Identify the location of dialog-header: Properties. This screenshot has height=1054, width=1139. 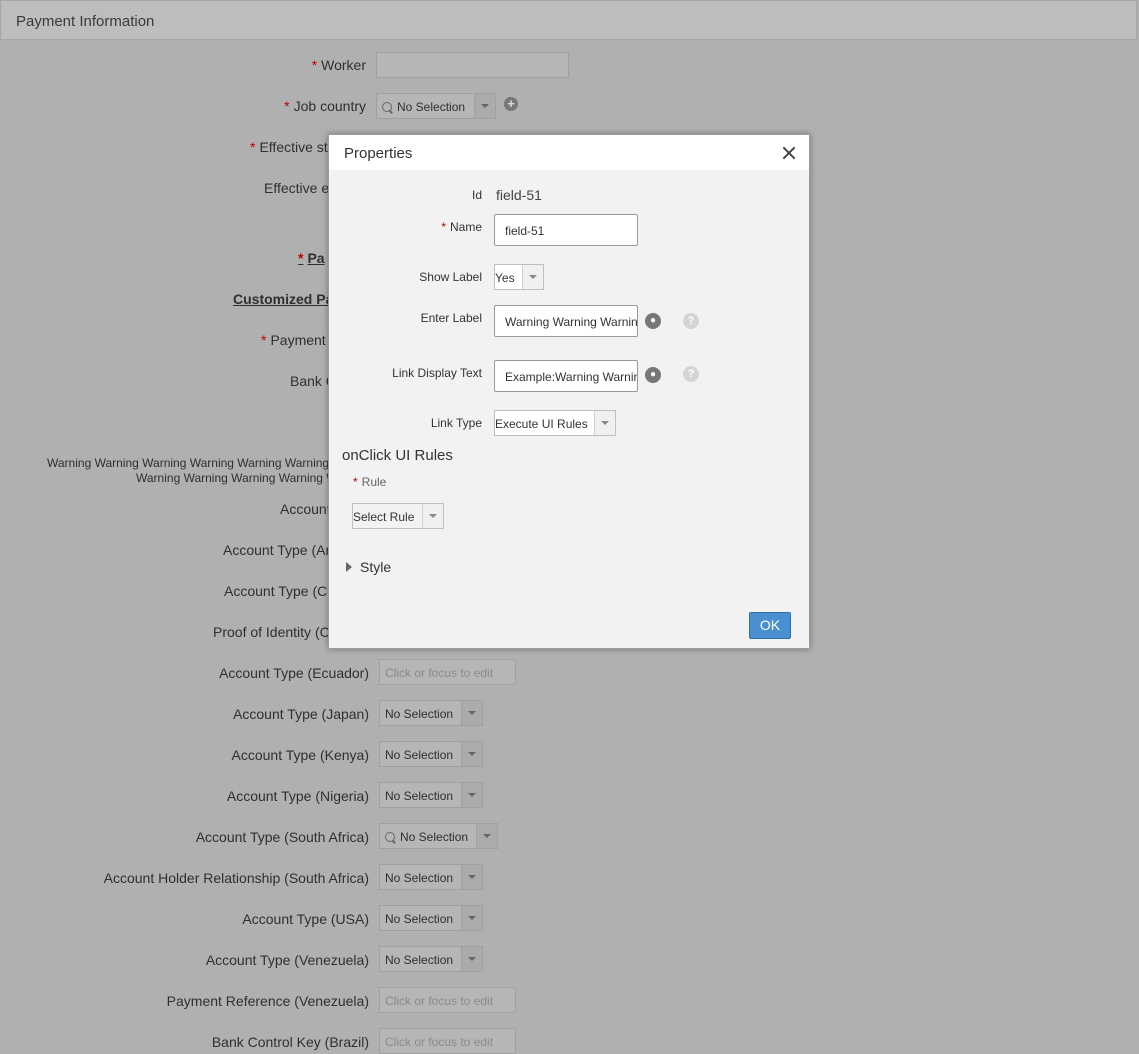
(569, 152).